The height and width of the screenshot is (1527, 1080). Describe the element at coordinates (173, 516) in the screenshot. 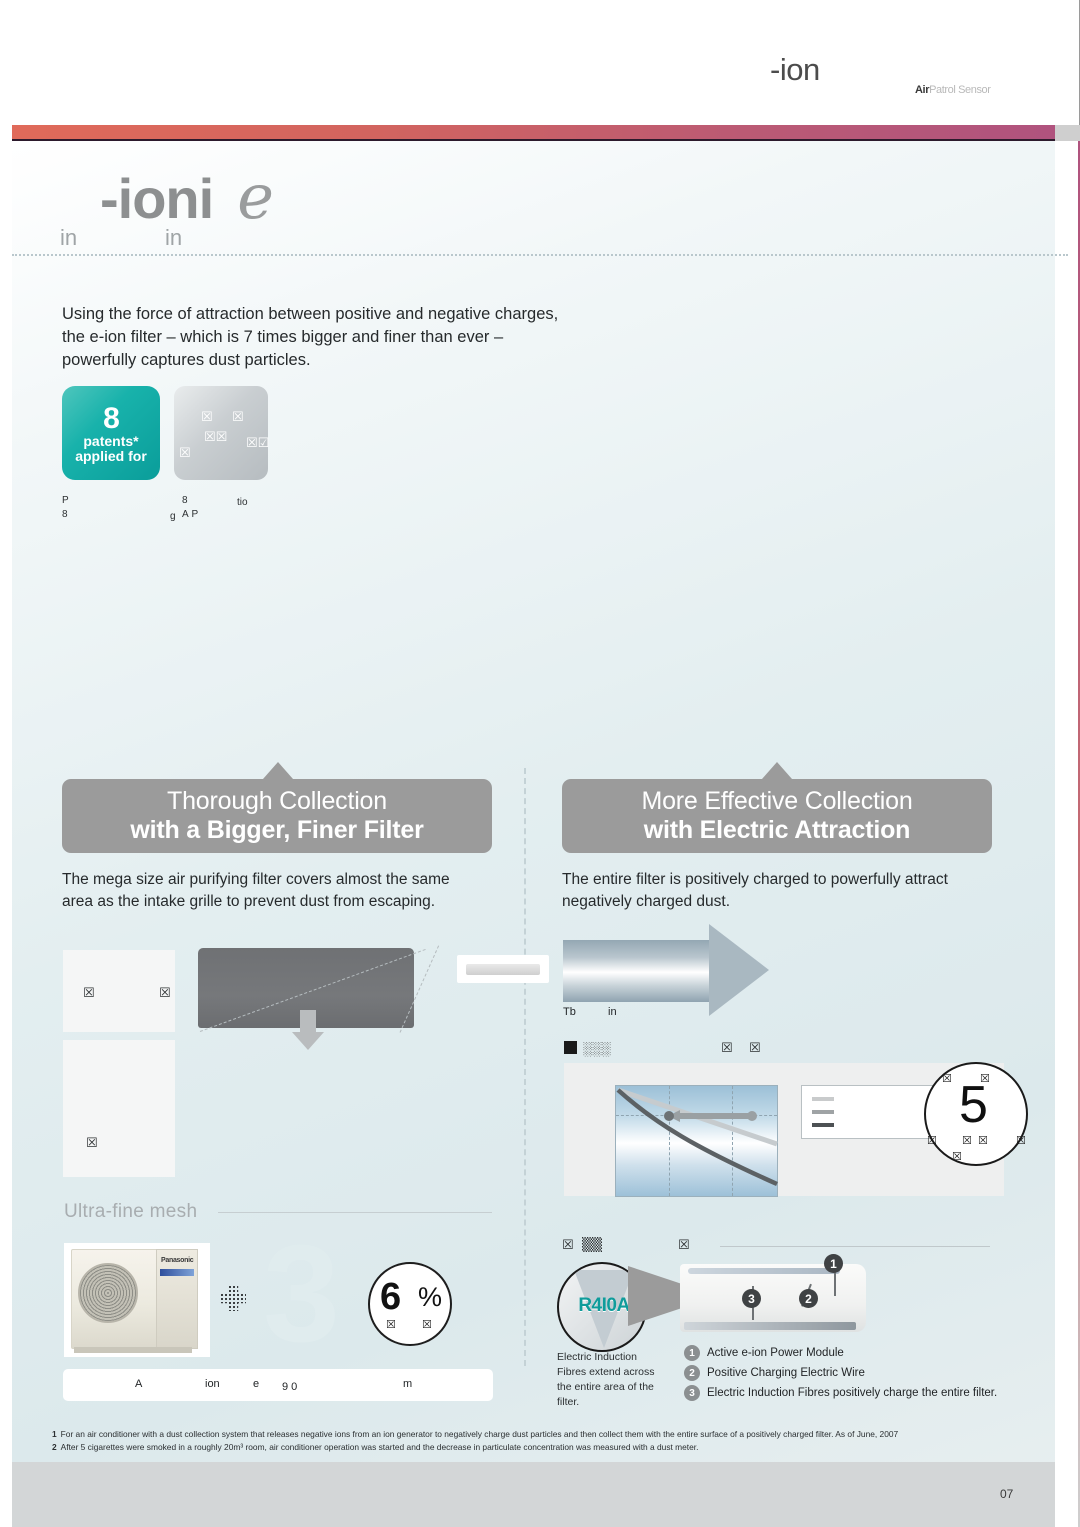

I see `badge-caption-r2b: g` at that location.